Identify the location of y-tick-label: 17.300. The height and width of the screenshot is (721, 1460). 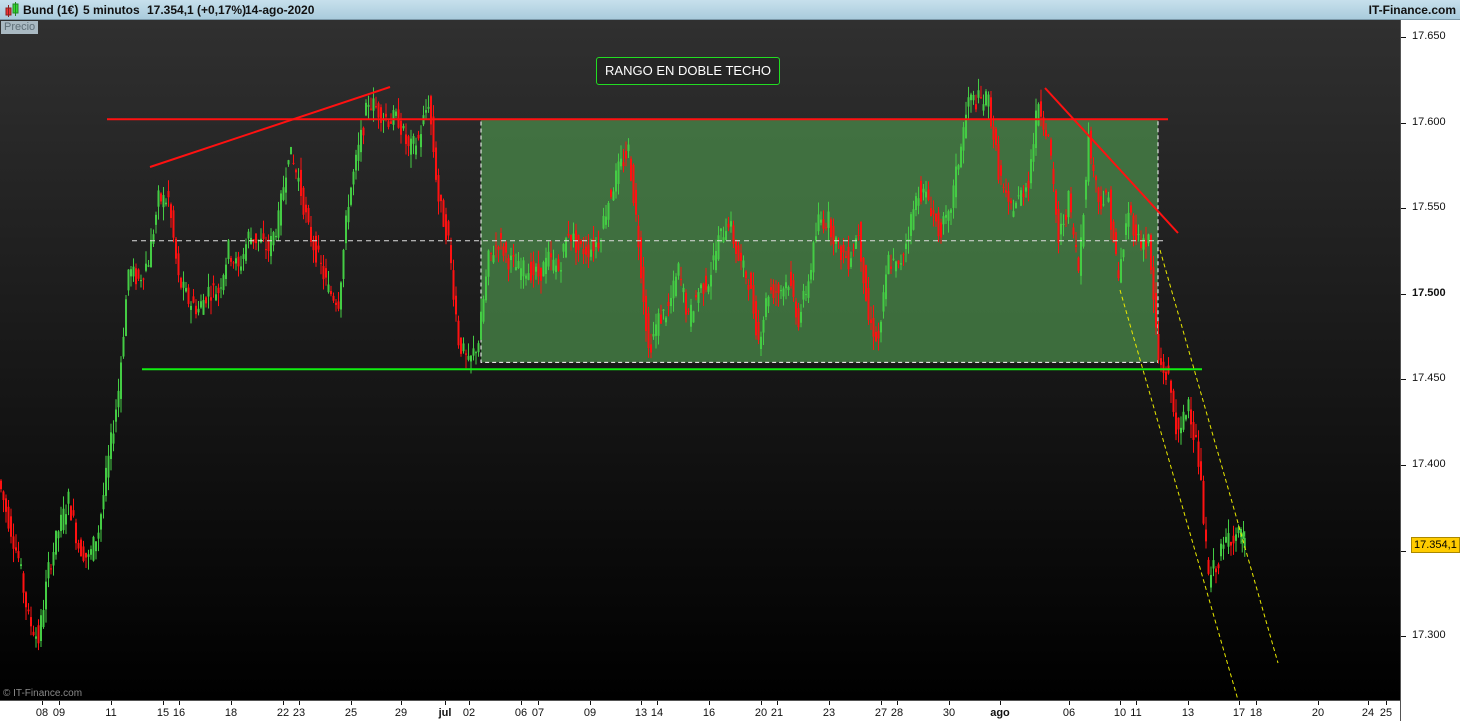
(1429, 635).